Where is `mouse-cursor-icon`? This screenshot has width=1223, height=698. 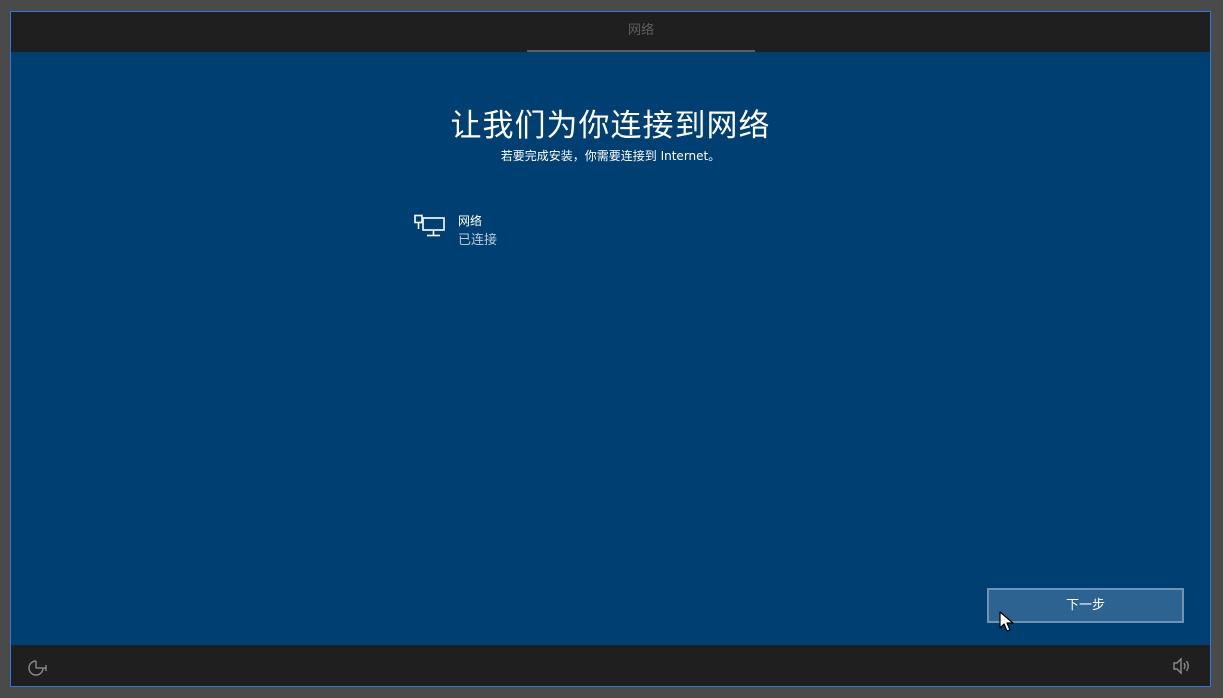
mouse-cursor-icon is located at coordinates (1006, 621).